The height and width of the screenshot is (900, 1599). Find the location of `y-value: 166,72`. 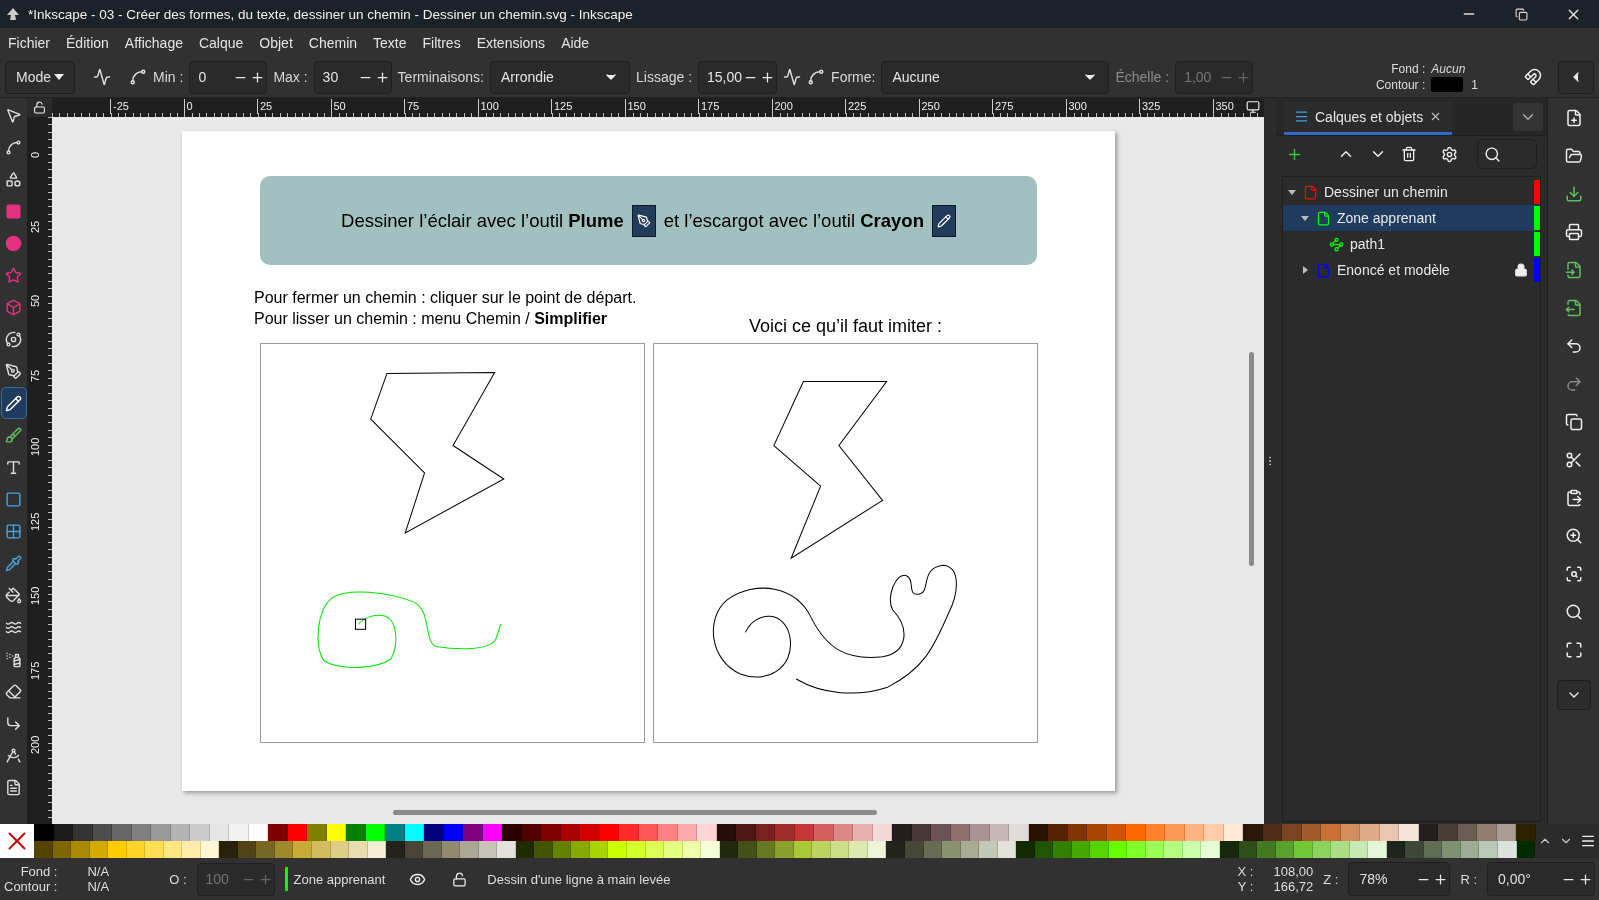

y-value: 166,72 is located at coordinates (1293, 886).